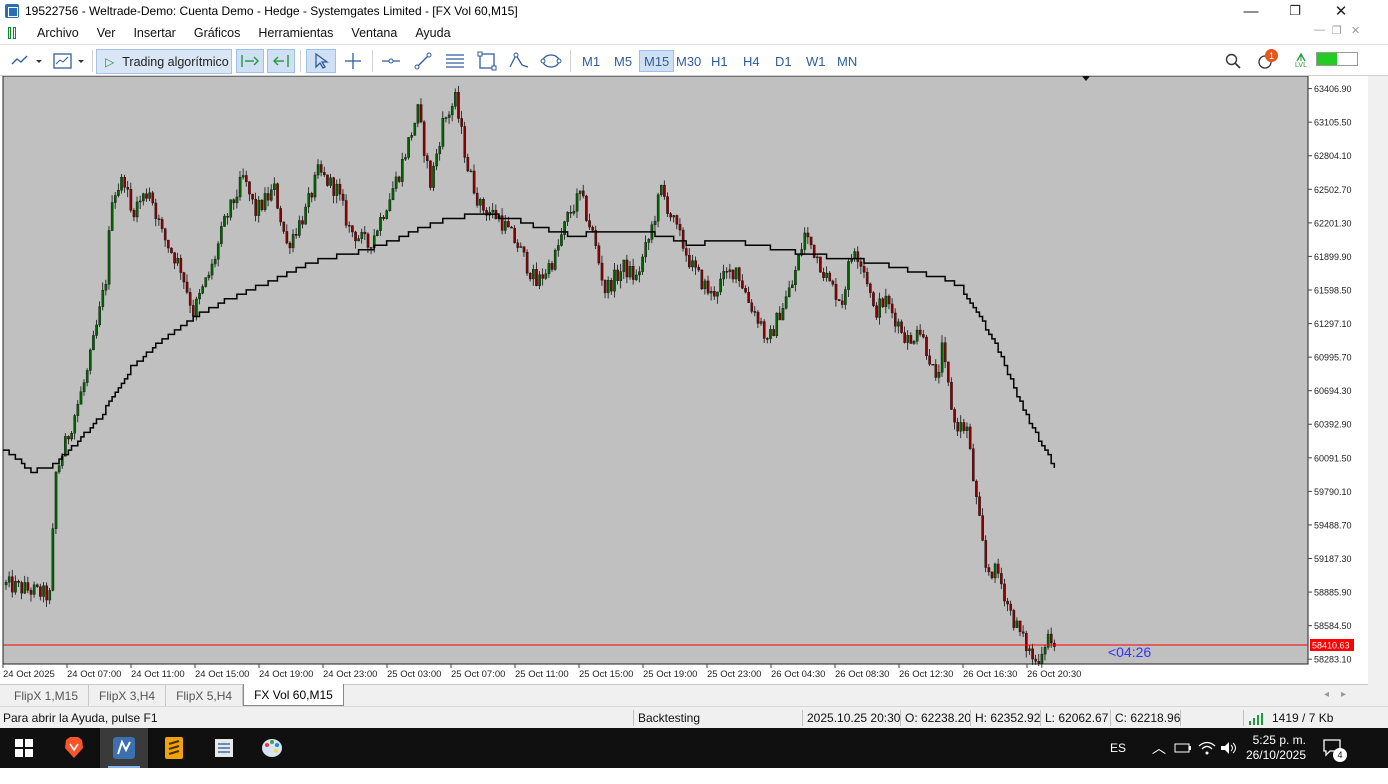 The height and width of the screenshot is (784, 1388). I want to click on taskbar-brave, so click(74, 748).